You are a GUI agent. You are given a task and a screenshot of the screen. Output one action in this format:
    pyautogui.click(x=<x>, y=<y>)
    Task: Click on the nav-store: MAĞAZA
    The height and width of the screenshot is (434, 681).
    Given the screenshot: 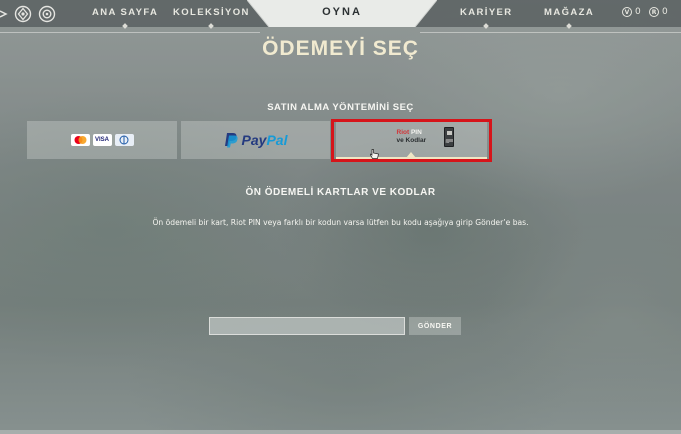 What is the action you would take?
    pyautogui.click(x=569, y=18)
    